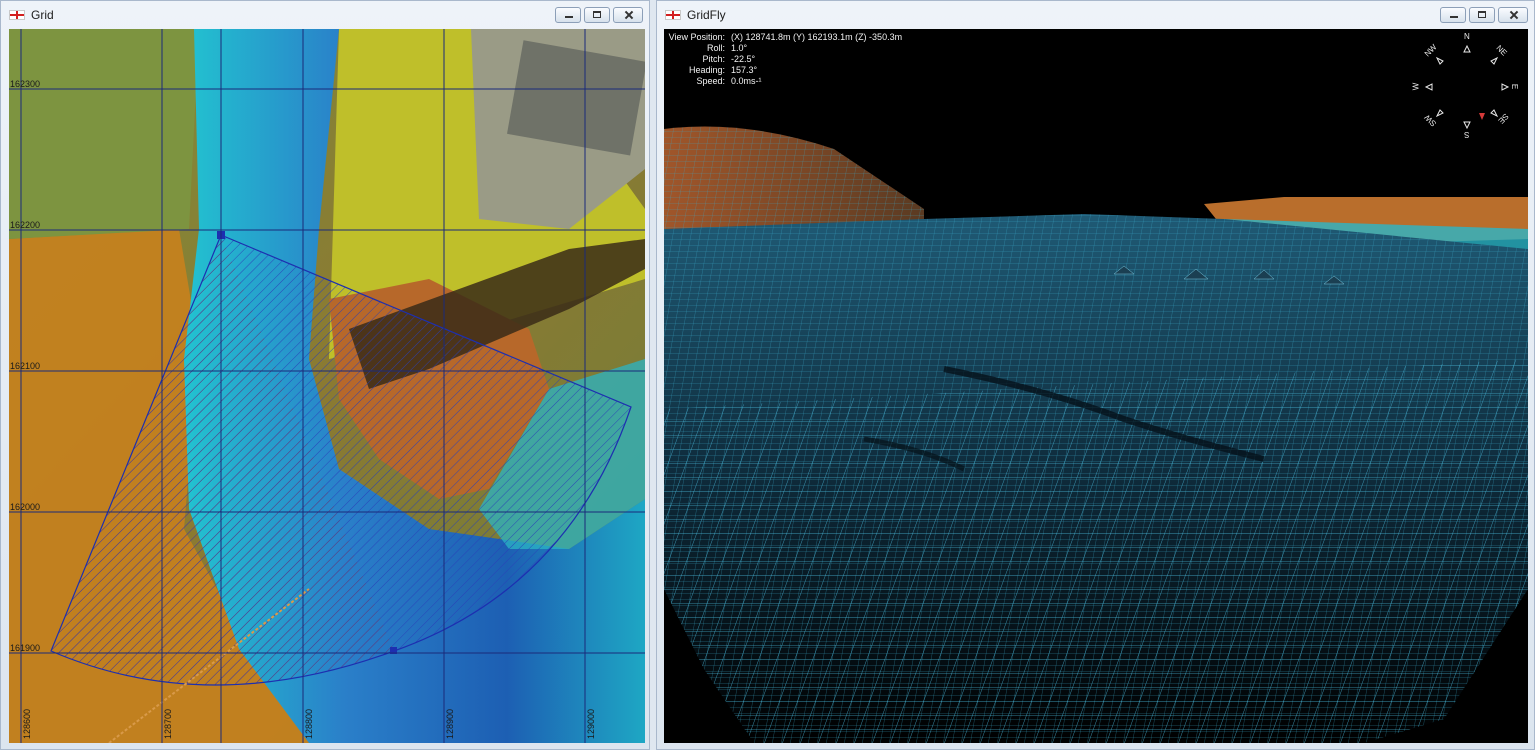 This screenshot has height=750, width=1535. What do you see at coordinates (450, 723) in the screenshot?
I see `x-tick-label: 128900` at bounding box center [450, 723].